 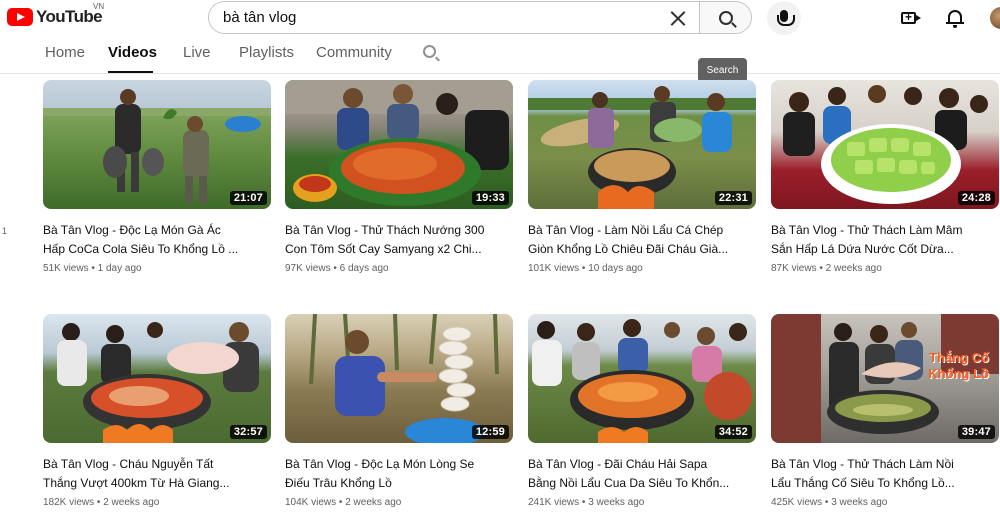 I want to click on video-title-line: Bà Tân Vlog - Độc Lạ Món Gà Ác, so click(x=132, y=230).